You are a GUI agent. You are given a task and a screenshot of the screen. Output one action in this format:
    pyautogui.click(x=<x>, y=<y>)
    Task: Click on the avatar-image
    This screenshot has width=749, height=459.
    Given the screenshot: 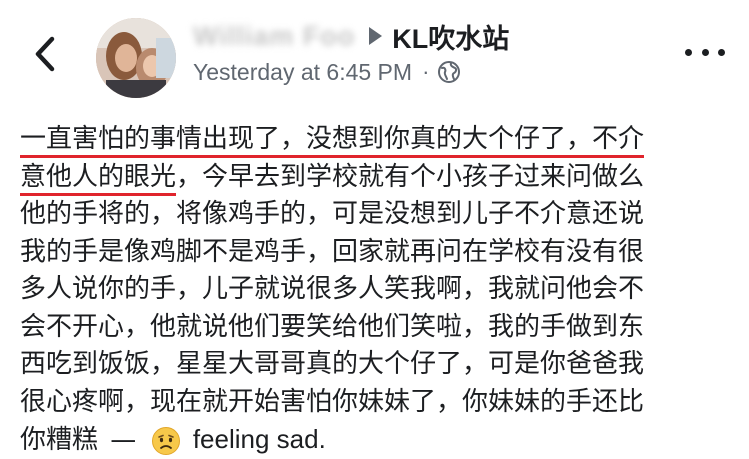 What is the action you would take?
    pyautogui.click(x=136, y=58)
    